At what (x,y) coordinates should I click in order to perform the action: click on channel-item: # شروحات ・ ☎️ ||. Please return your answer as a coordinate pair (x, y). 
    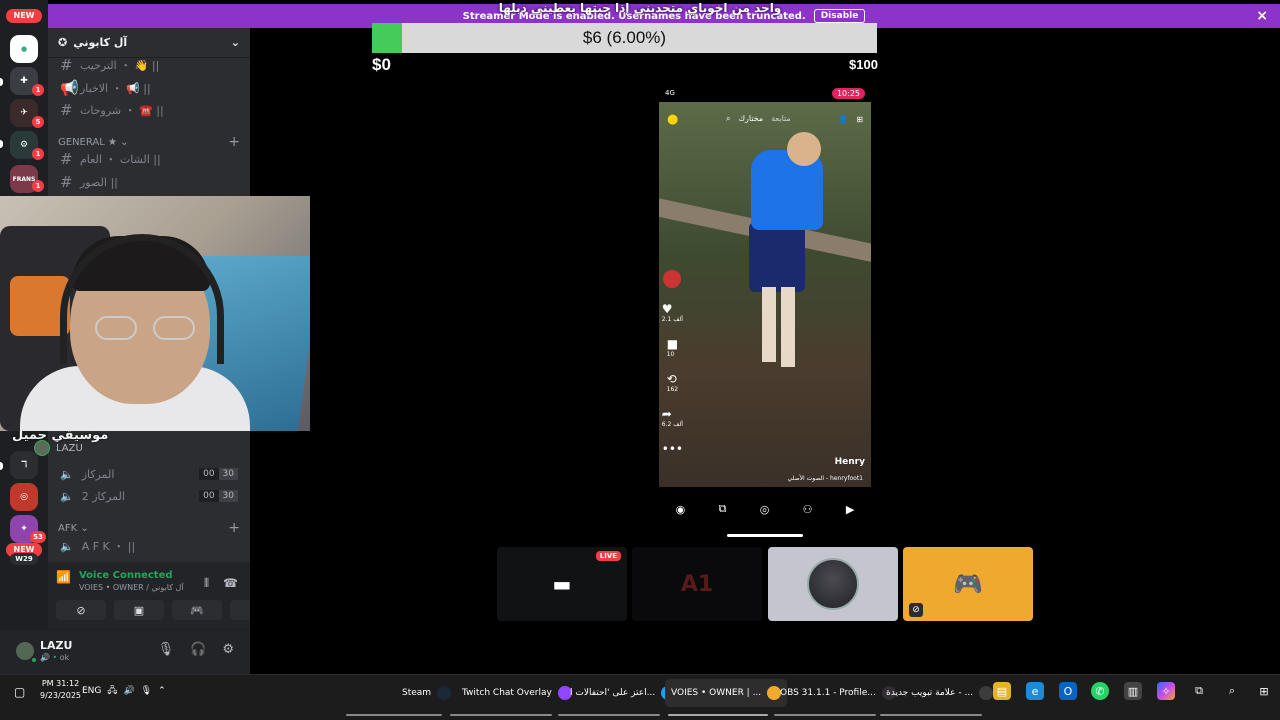
    Looking at the image, I should click on (149, 110).